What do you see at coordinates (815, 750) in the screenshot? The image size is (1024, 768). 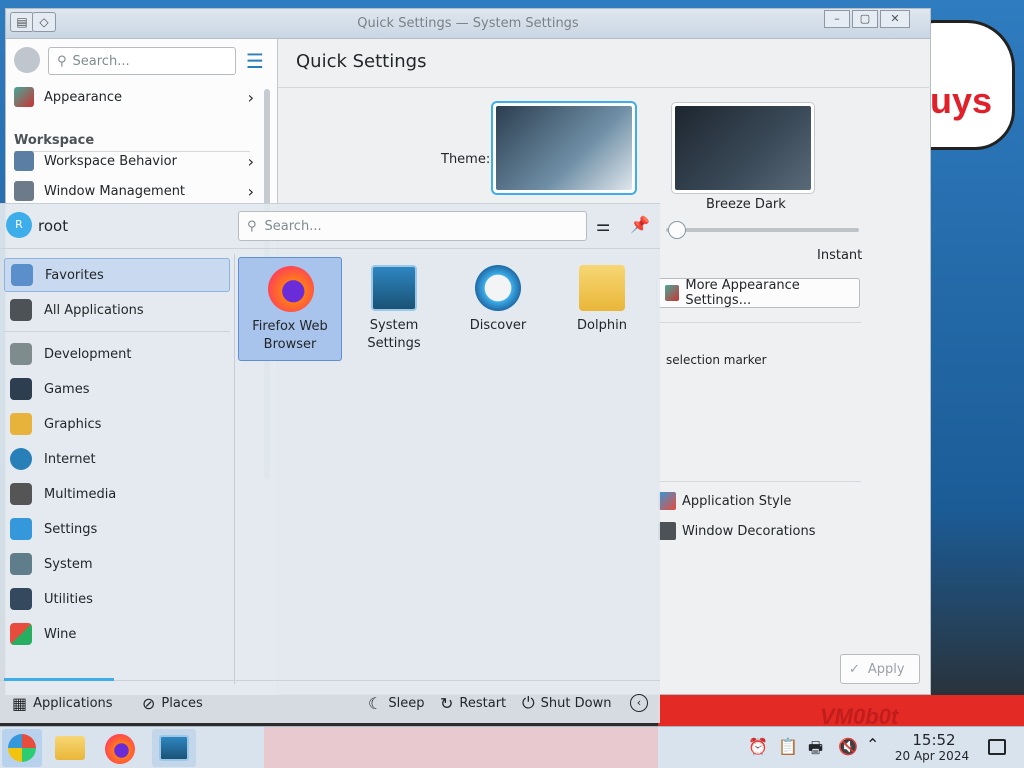 I see `printer-icon: 🖶` at bounding box center [815, 750].